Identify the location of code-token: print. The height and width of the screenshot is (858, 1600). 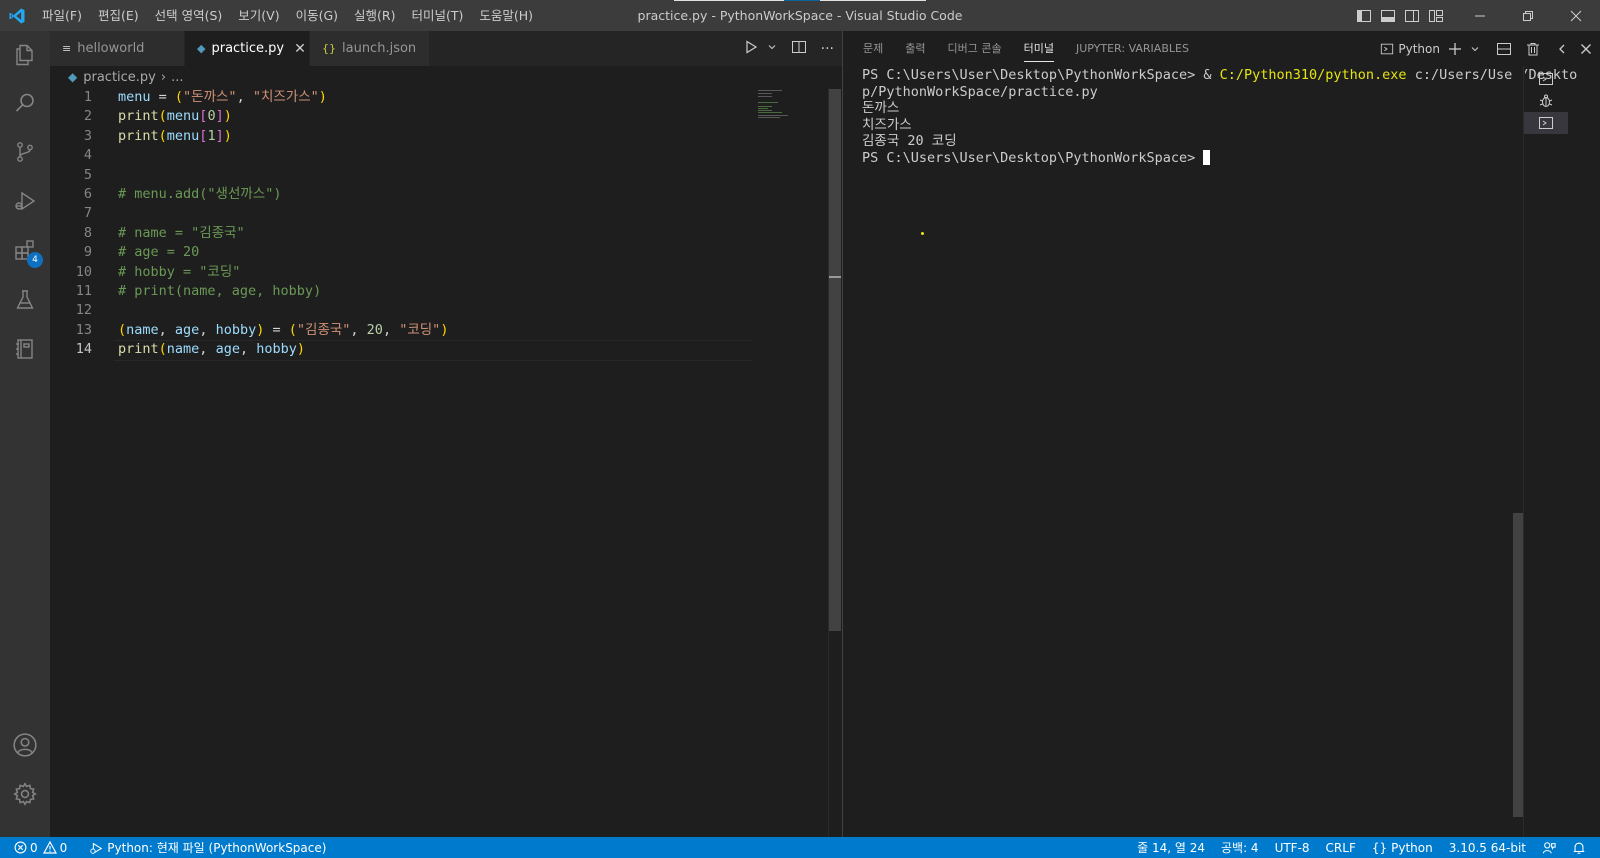
(138, 116).